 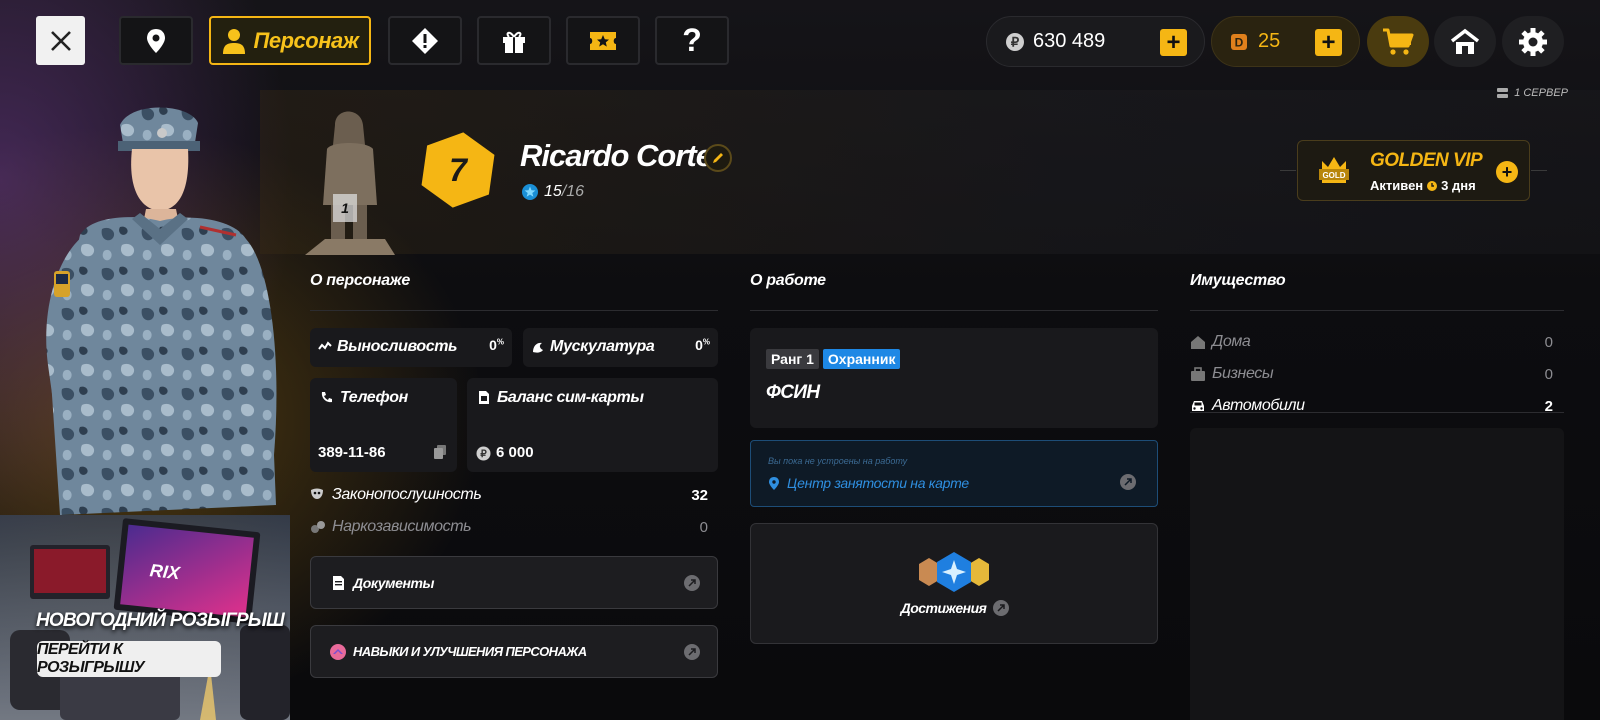 What do you see at coordinates (326, 397) in the screenshot?
I see `phone-icon` at bounding box center [326, 397].